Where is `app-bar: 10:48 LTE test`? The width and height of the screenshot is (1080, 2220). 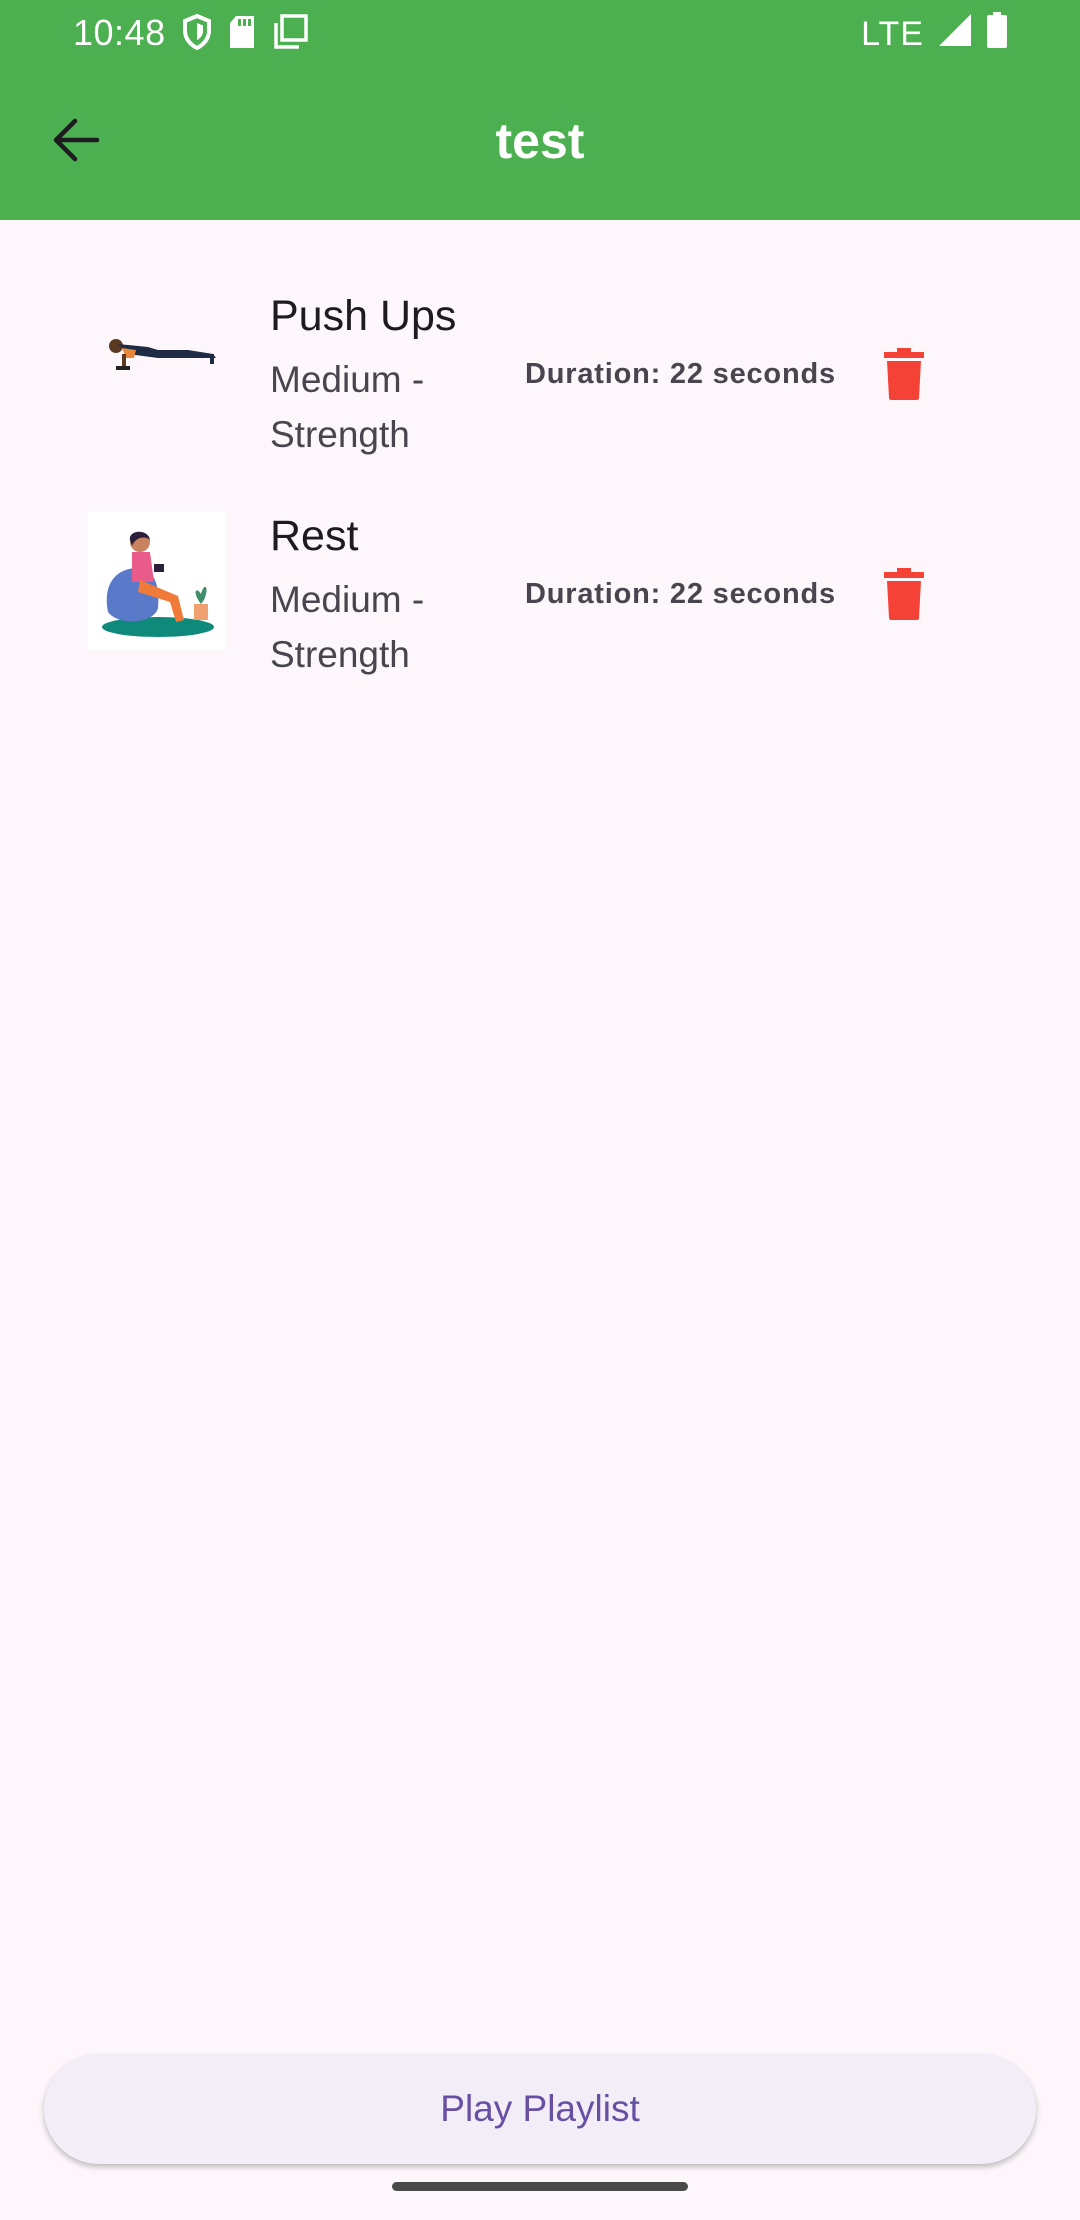
app-bar: 10:48 LTE test is located at coordinates (540, 110).